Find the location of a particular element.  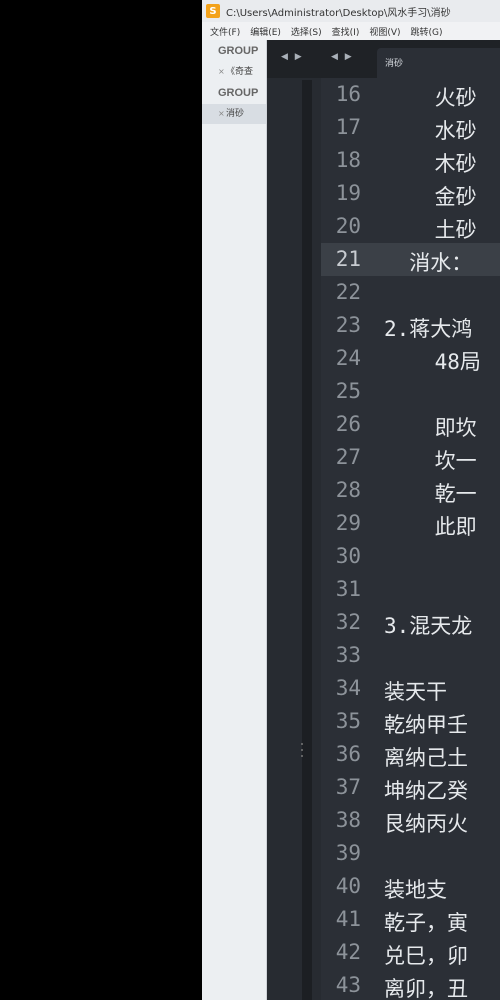

code-line: 23 2.蒋大鸿 is located at coordinates (410, 325).